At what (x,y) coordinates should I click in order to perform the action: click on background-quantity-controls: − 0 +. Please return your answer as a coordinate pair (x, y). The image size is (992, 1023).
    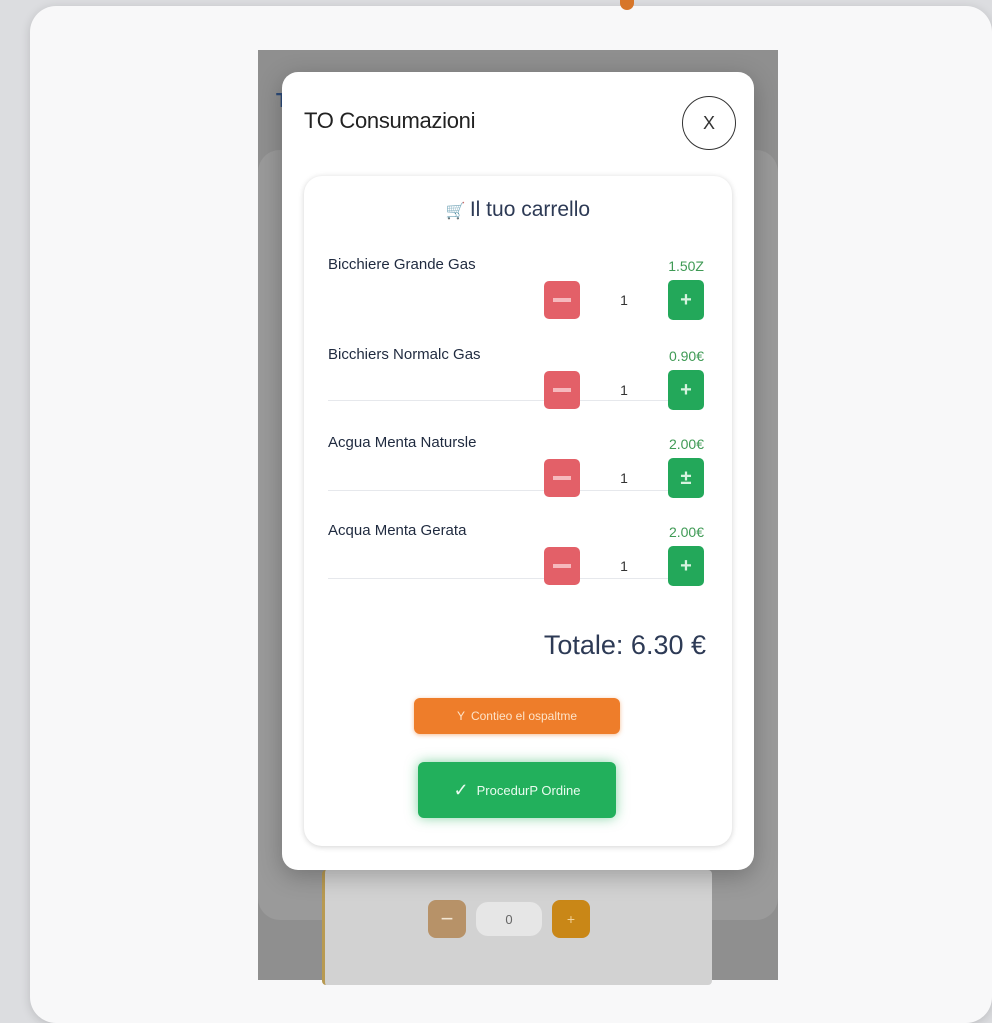
    Looking at the image, I should click on (509, 919).